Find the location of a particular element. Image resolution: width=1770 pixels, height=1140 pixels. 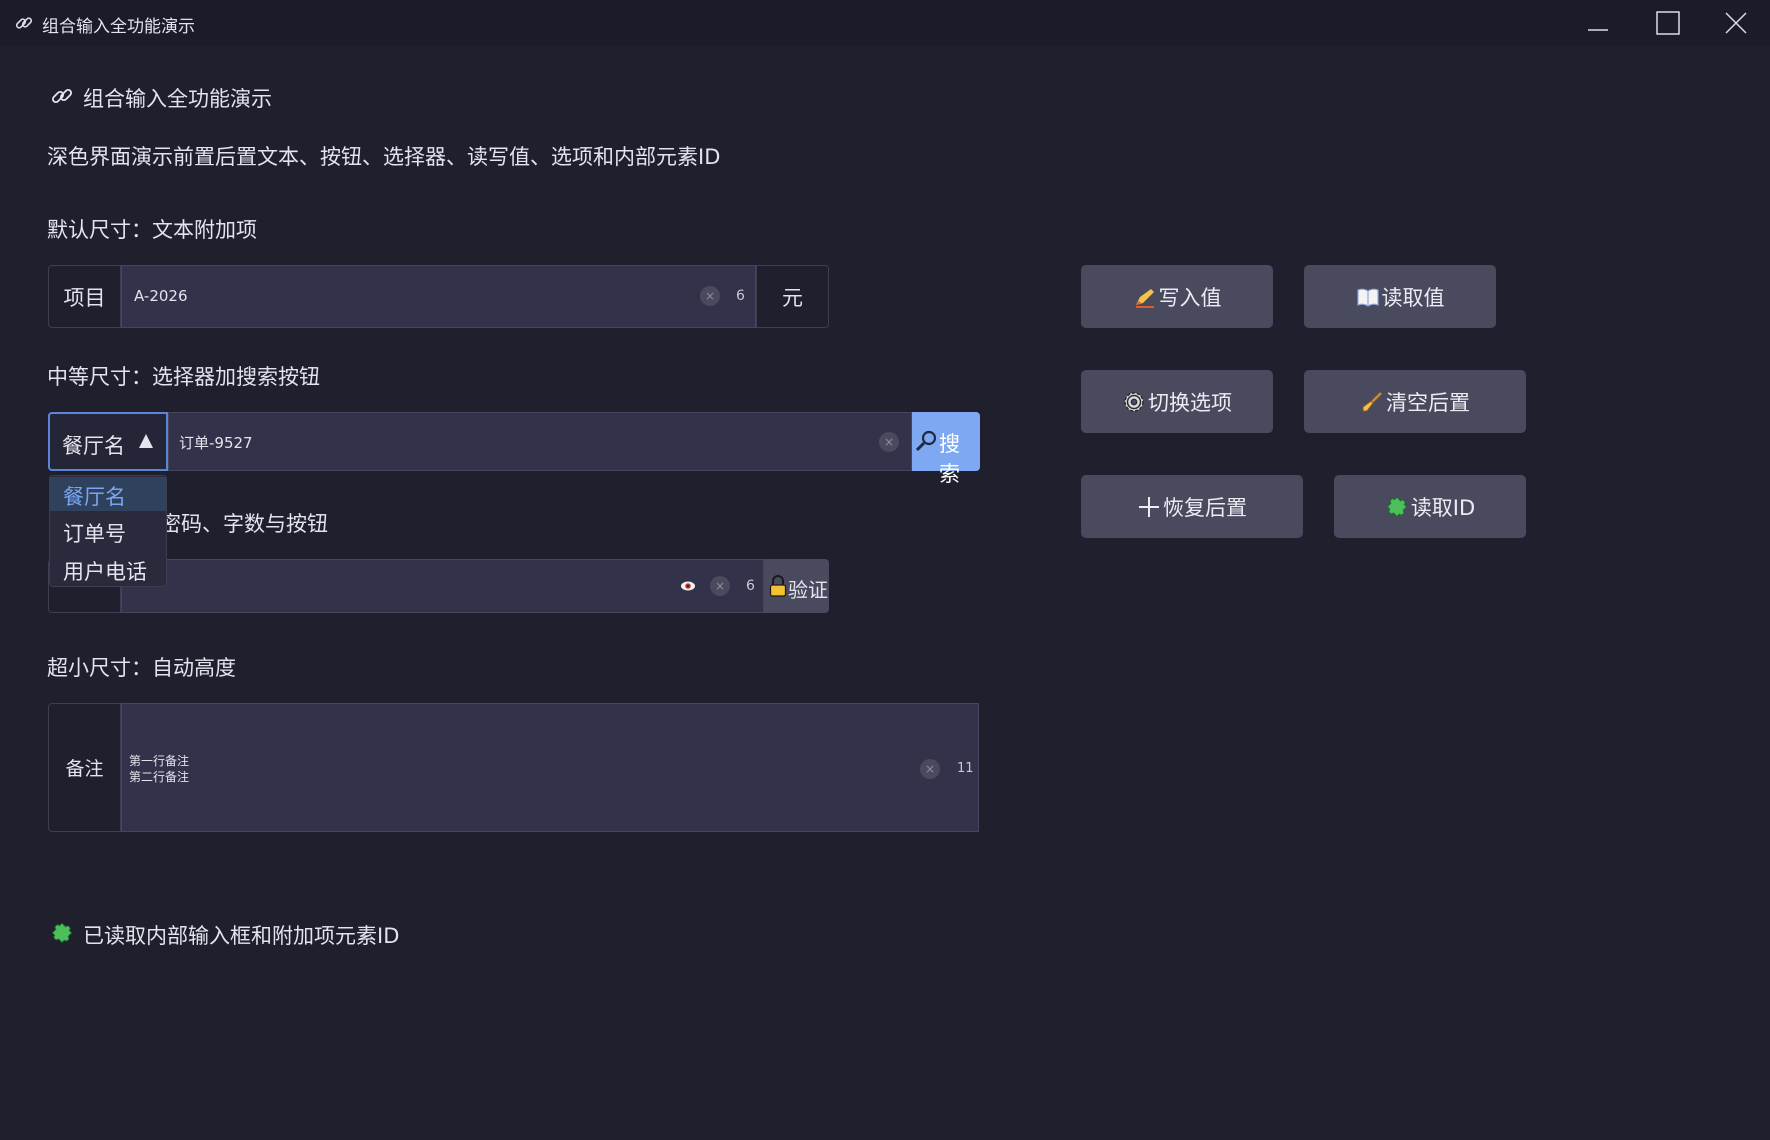

clear-suffix-label: 清空后置 is located at coordinates (1428, 402).